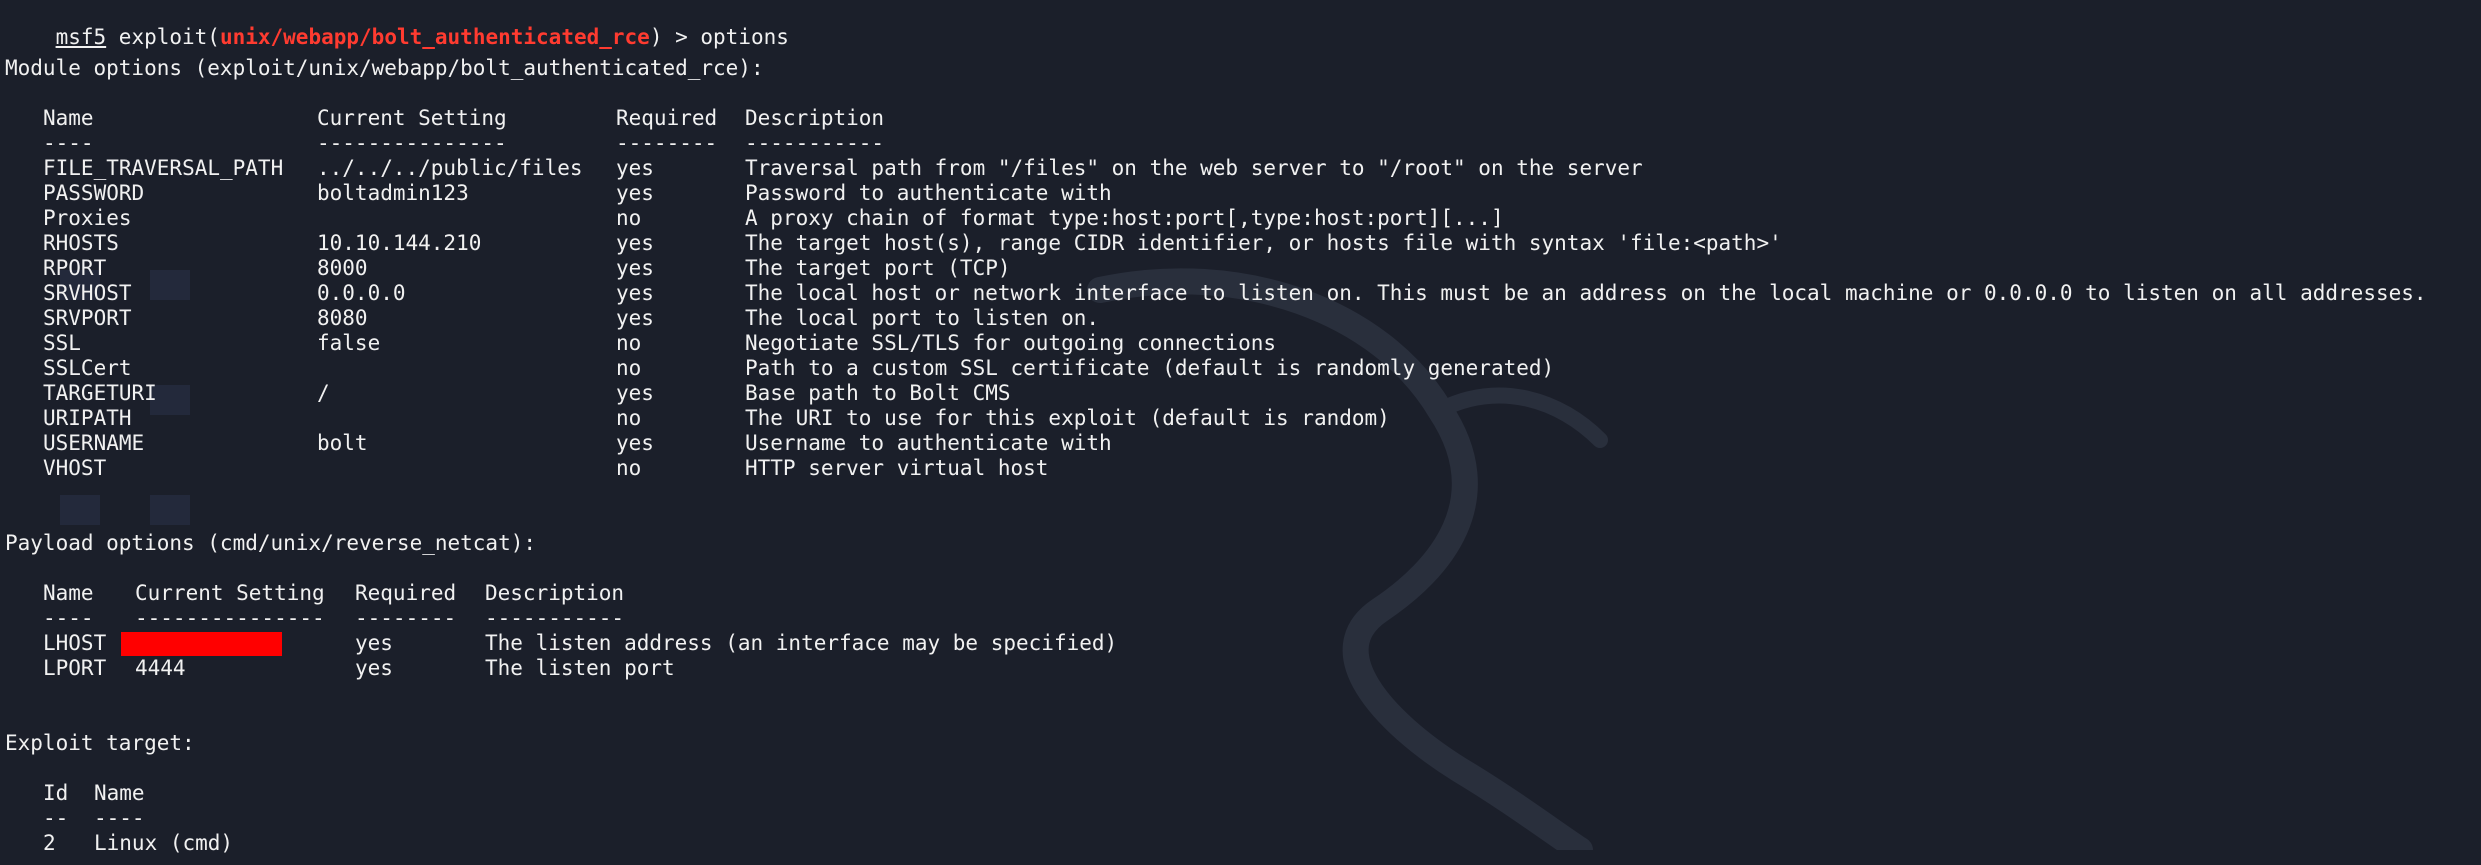 Image resolution: width=2481 pixels, height=865 pixels. Describe the element at coordinates (75, 668) in the screenshot. I see `cell-name: LPORT` at that location.